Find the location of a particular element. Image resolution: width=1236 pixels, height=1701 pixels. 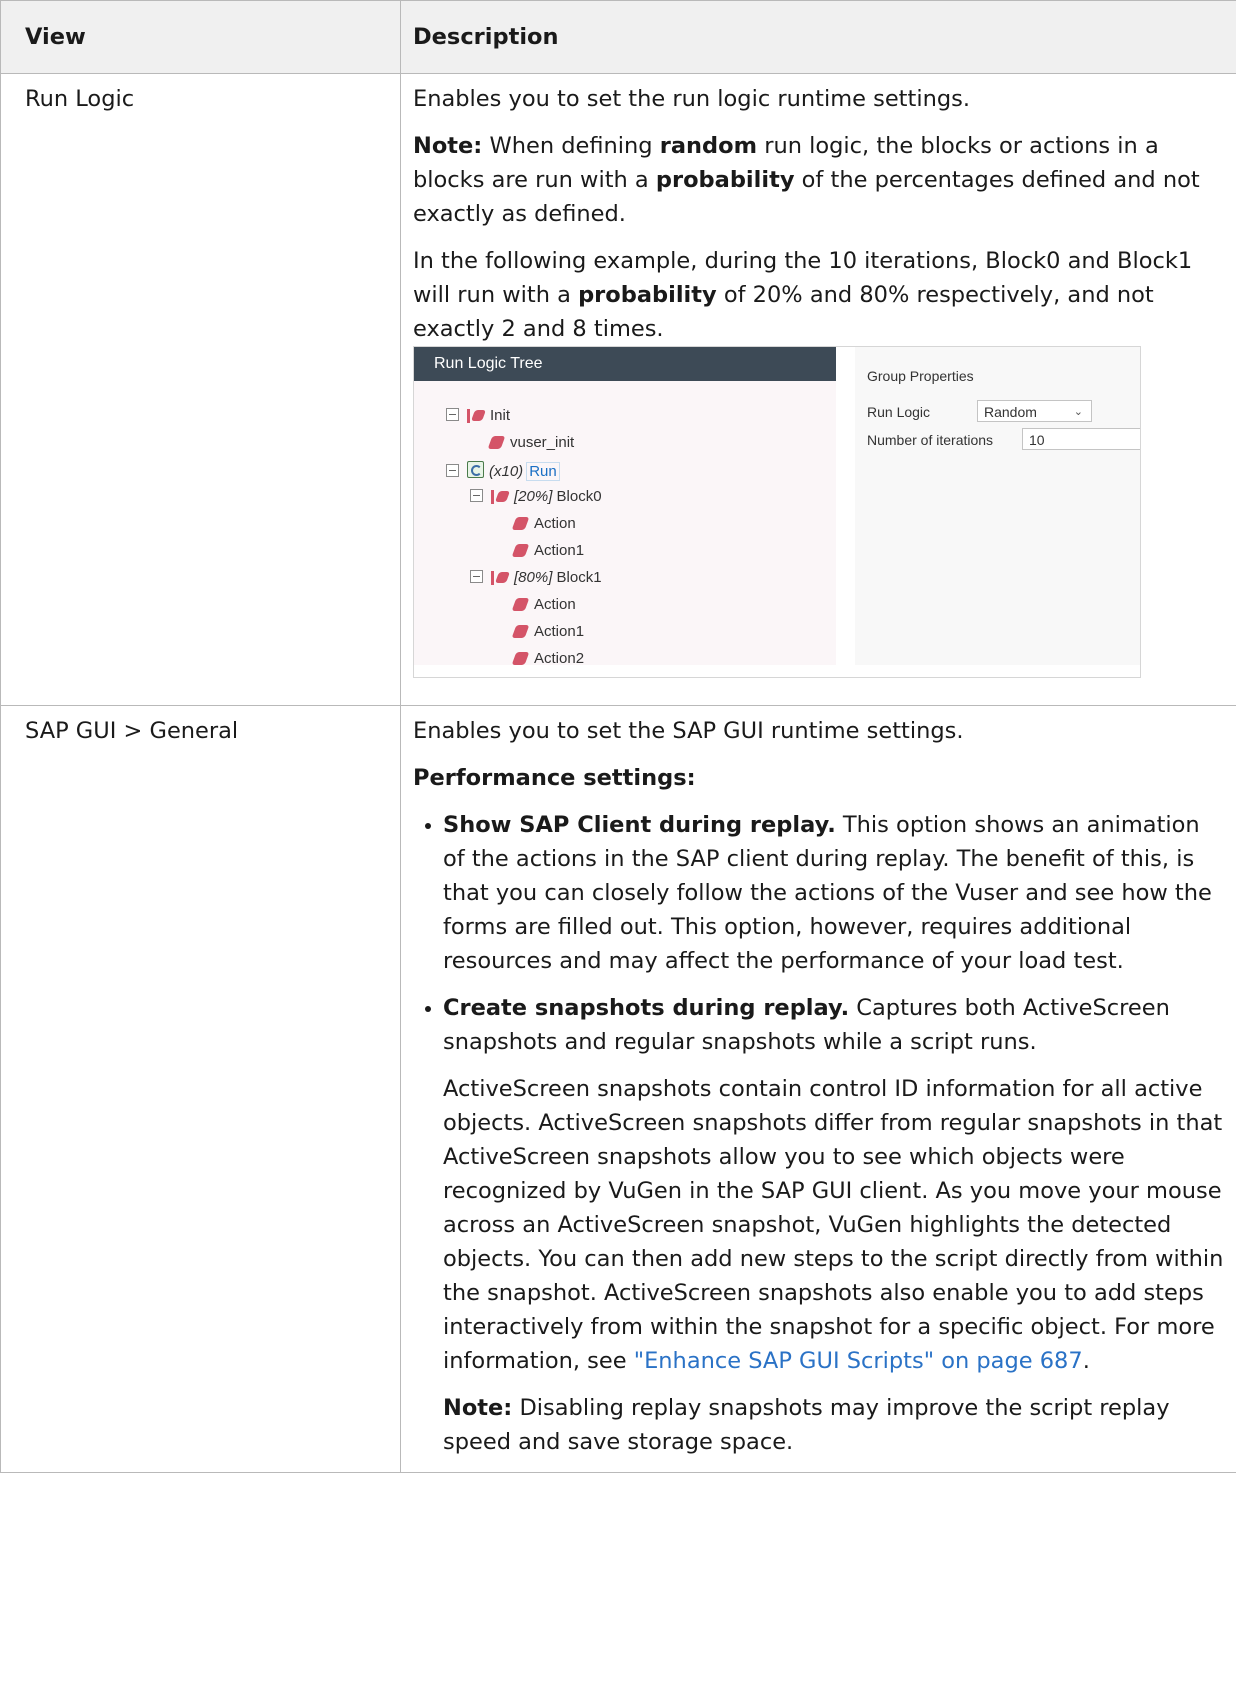

view-column-header: View is located at coordinates (200, 37).